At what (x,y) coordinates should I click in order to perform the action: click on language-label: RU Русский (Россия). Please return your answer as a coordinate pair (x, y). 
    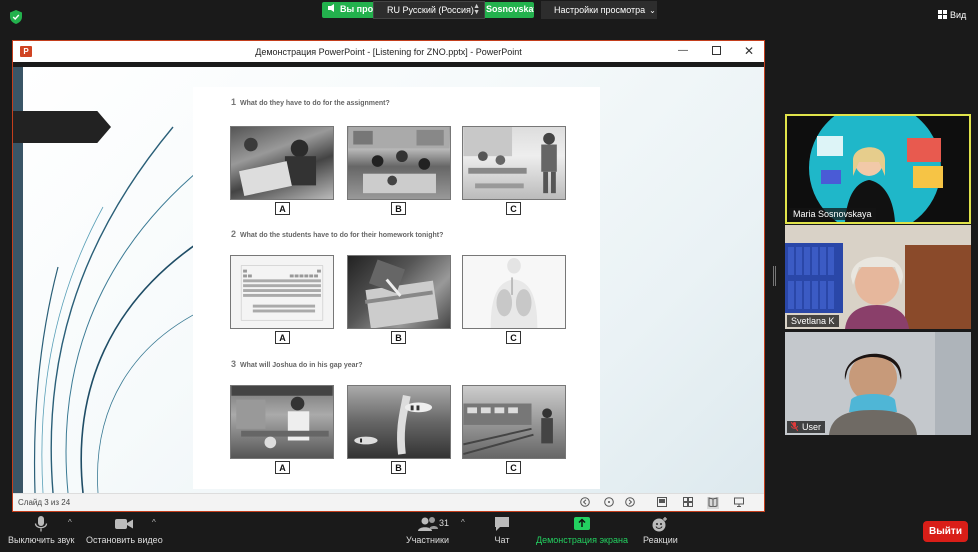
    Looking at the image, I should click on (430, 10).